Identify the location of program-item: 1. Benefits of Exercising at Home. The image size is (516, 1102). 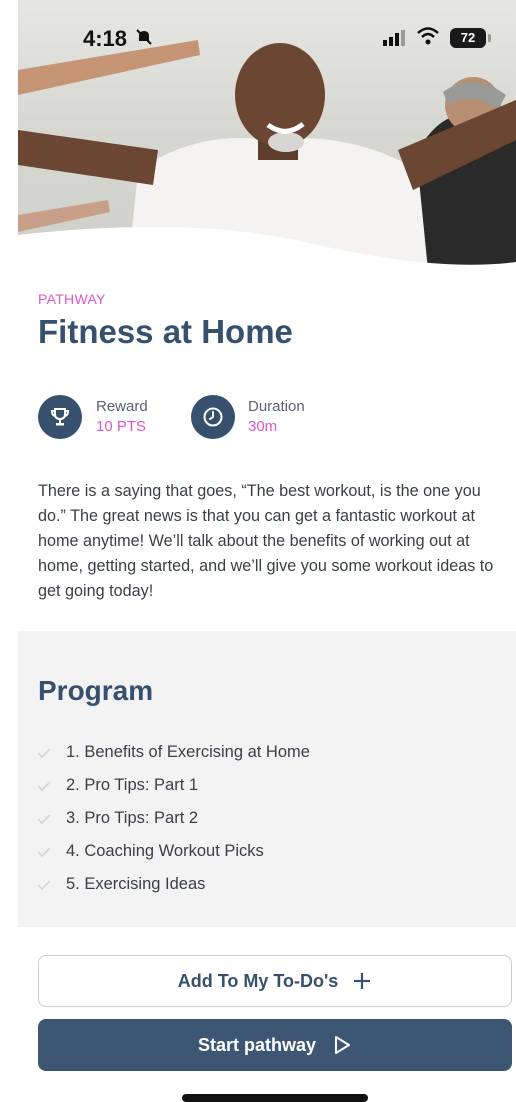
(173, 752).